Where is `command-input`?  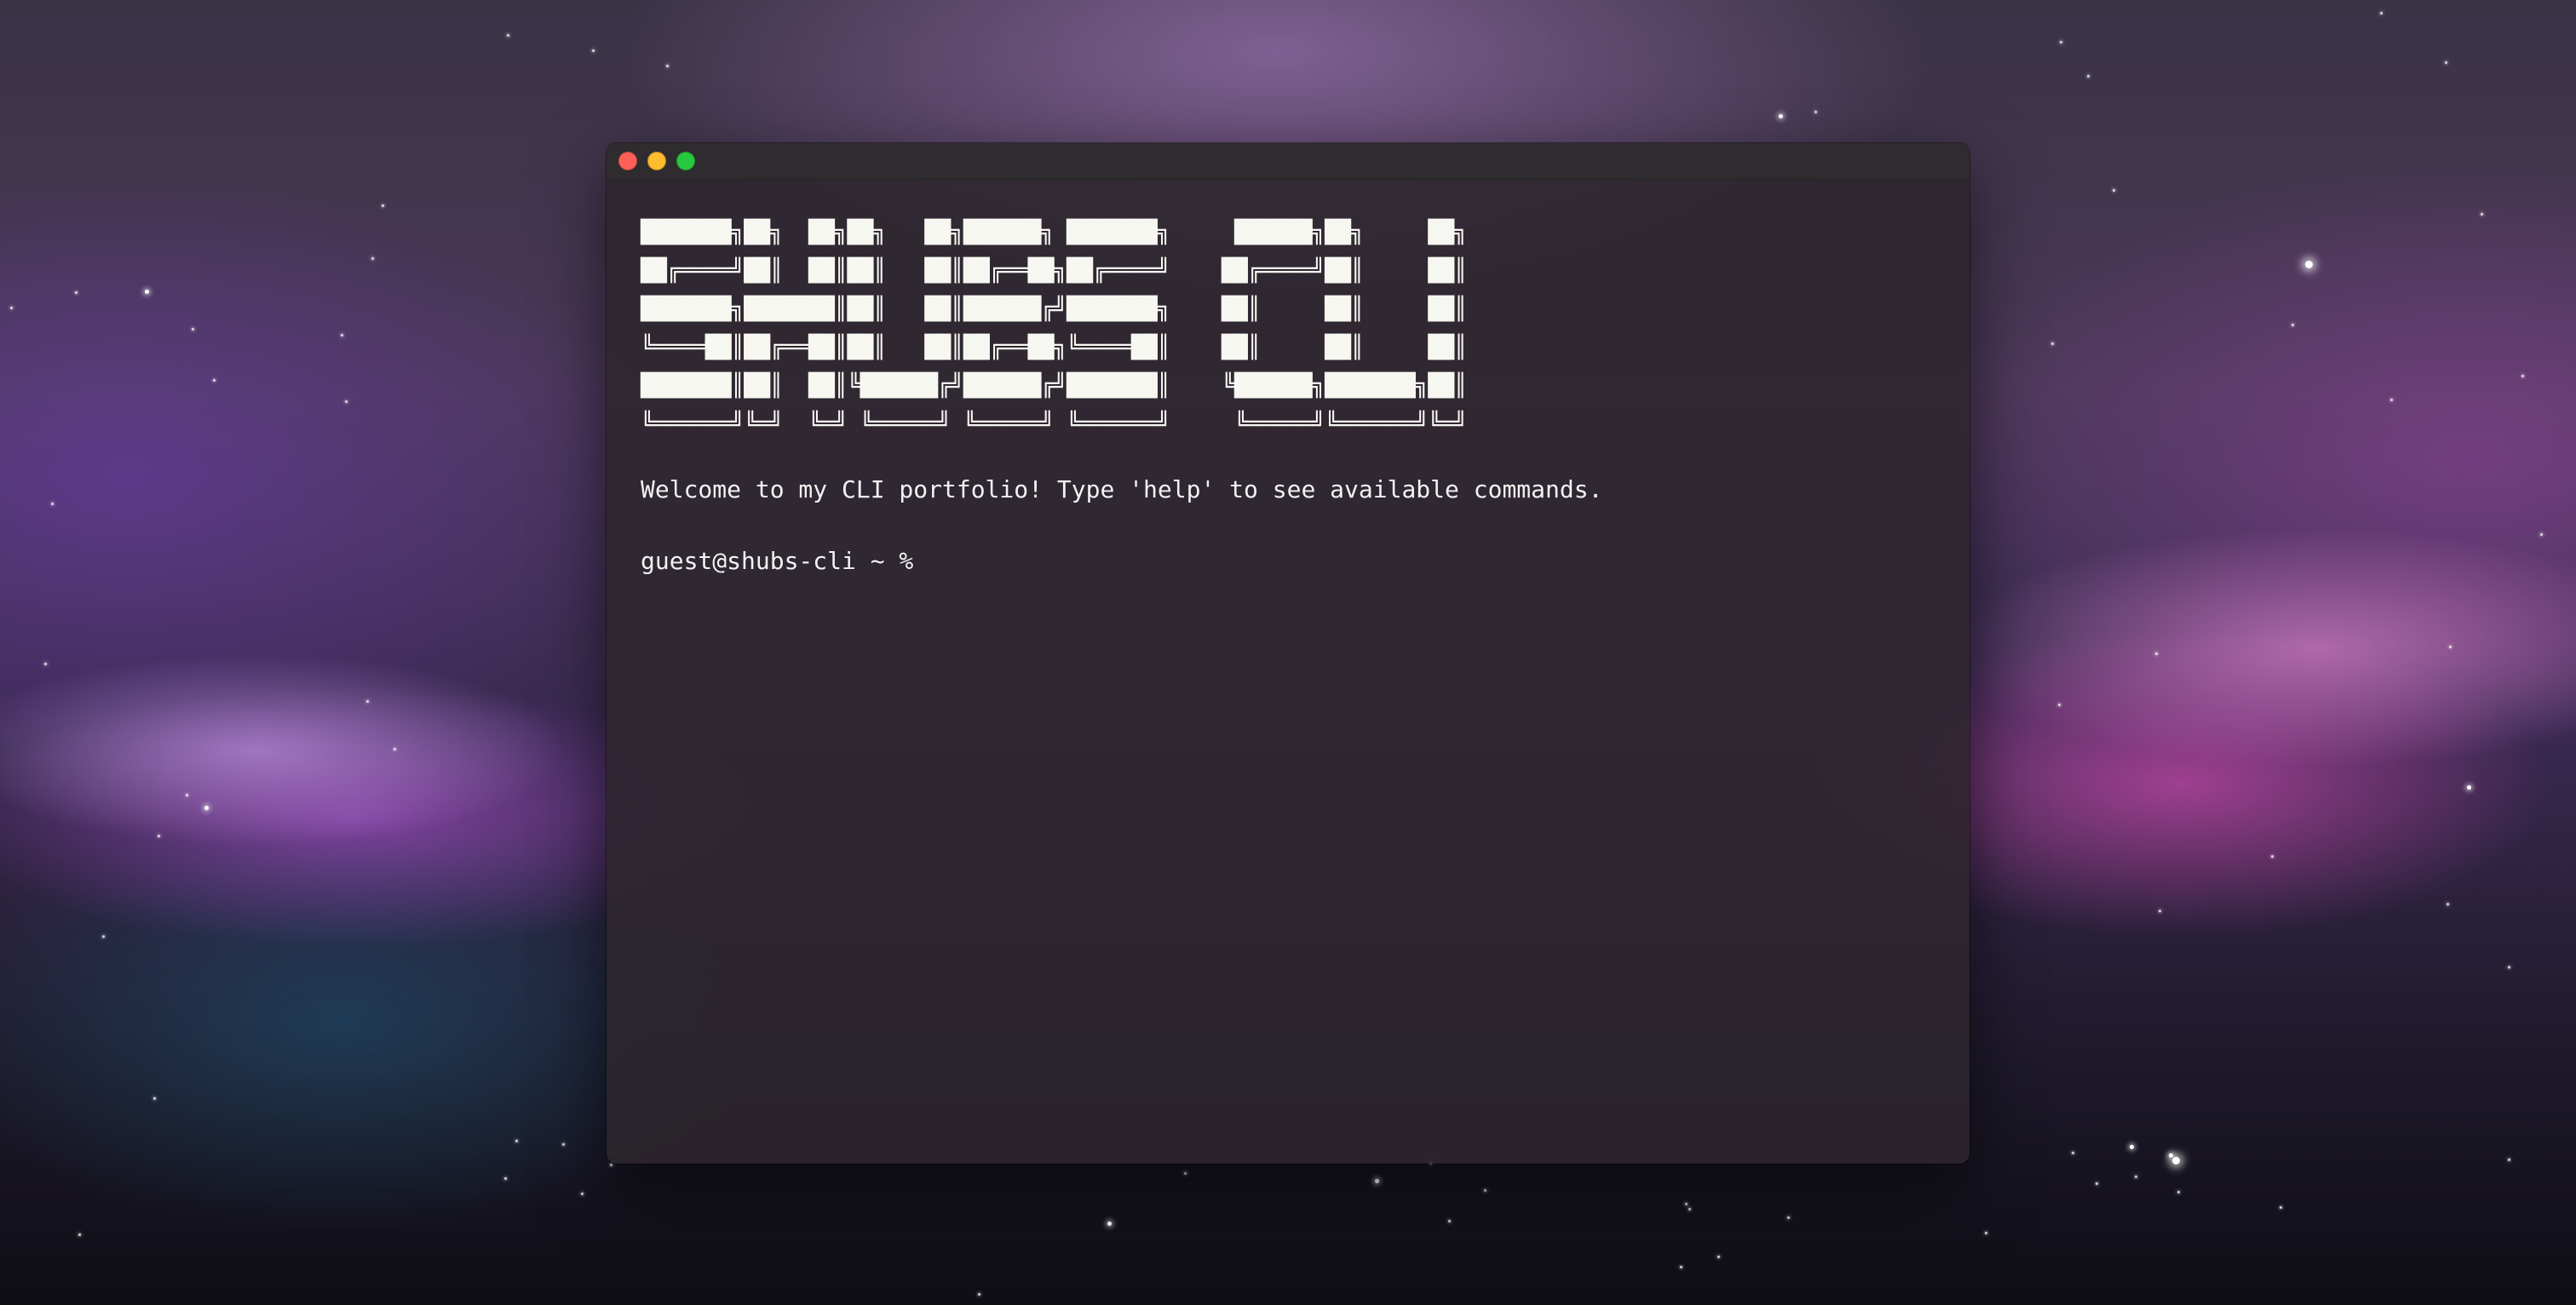 command-input is located at coordinates (1352, 561).